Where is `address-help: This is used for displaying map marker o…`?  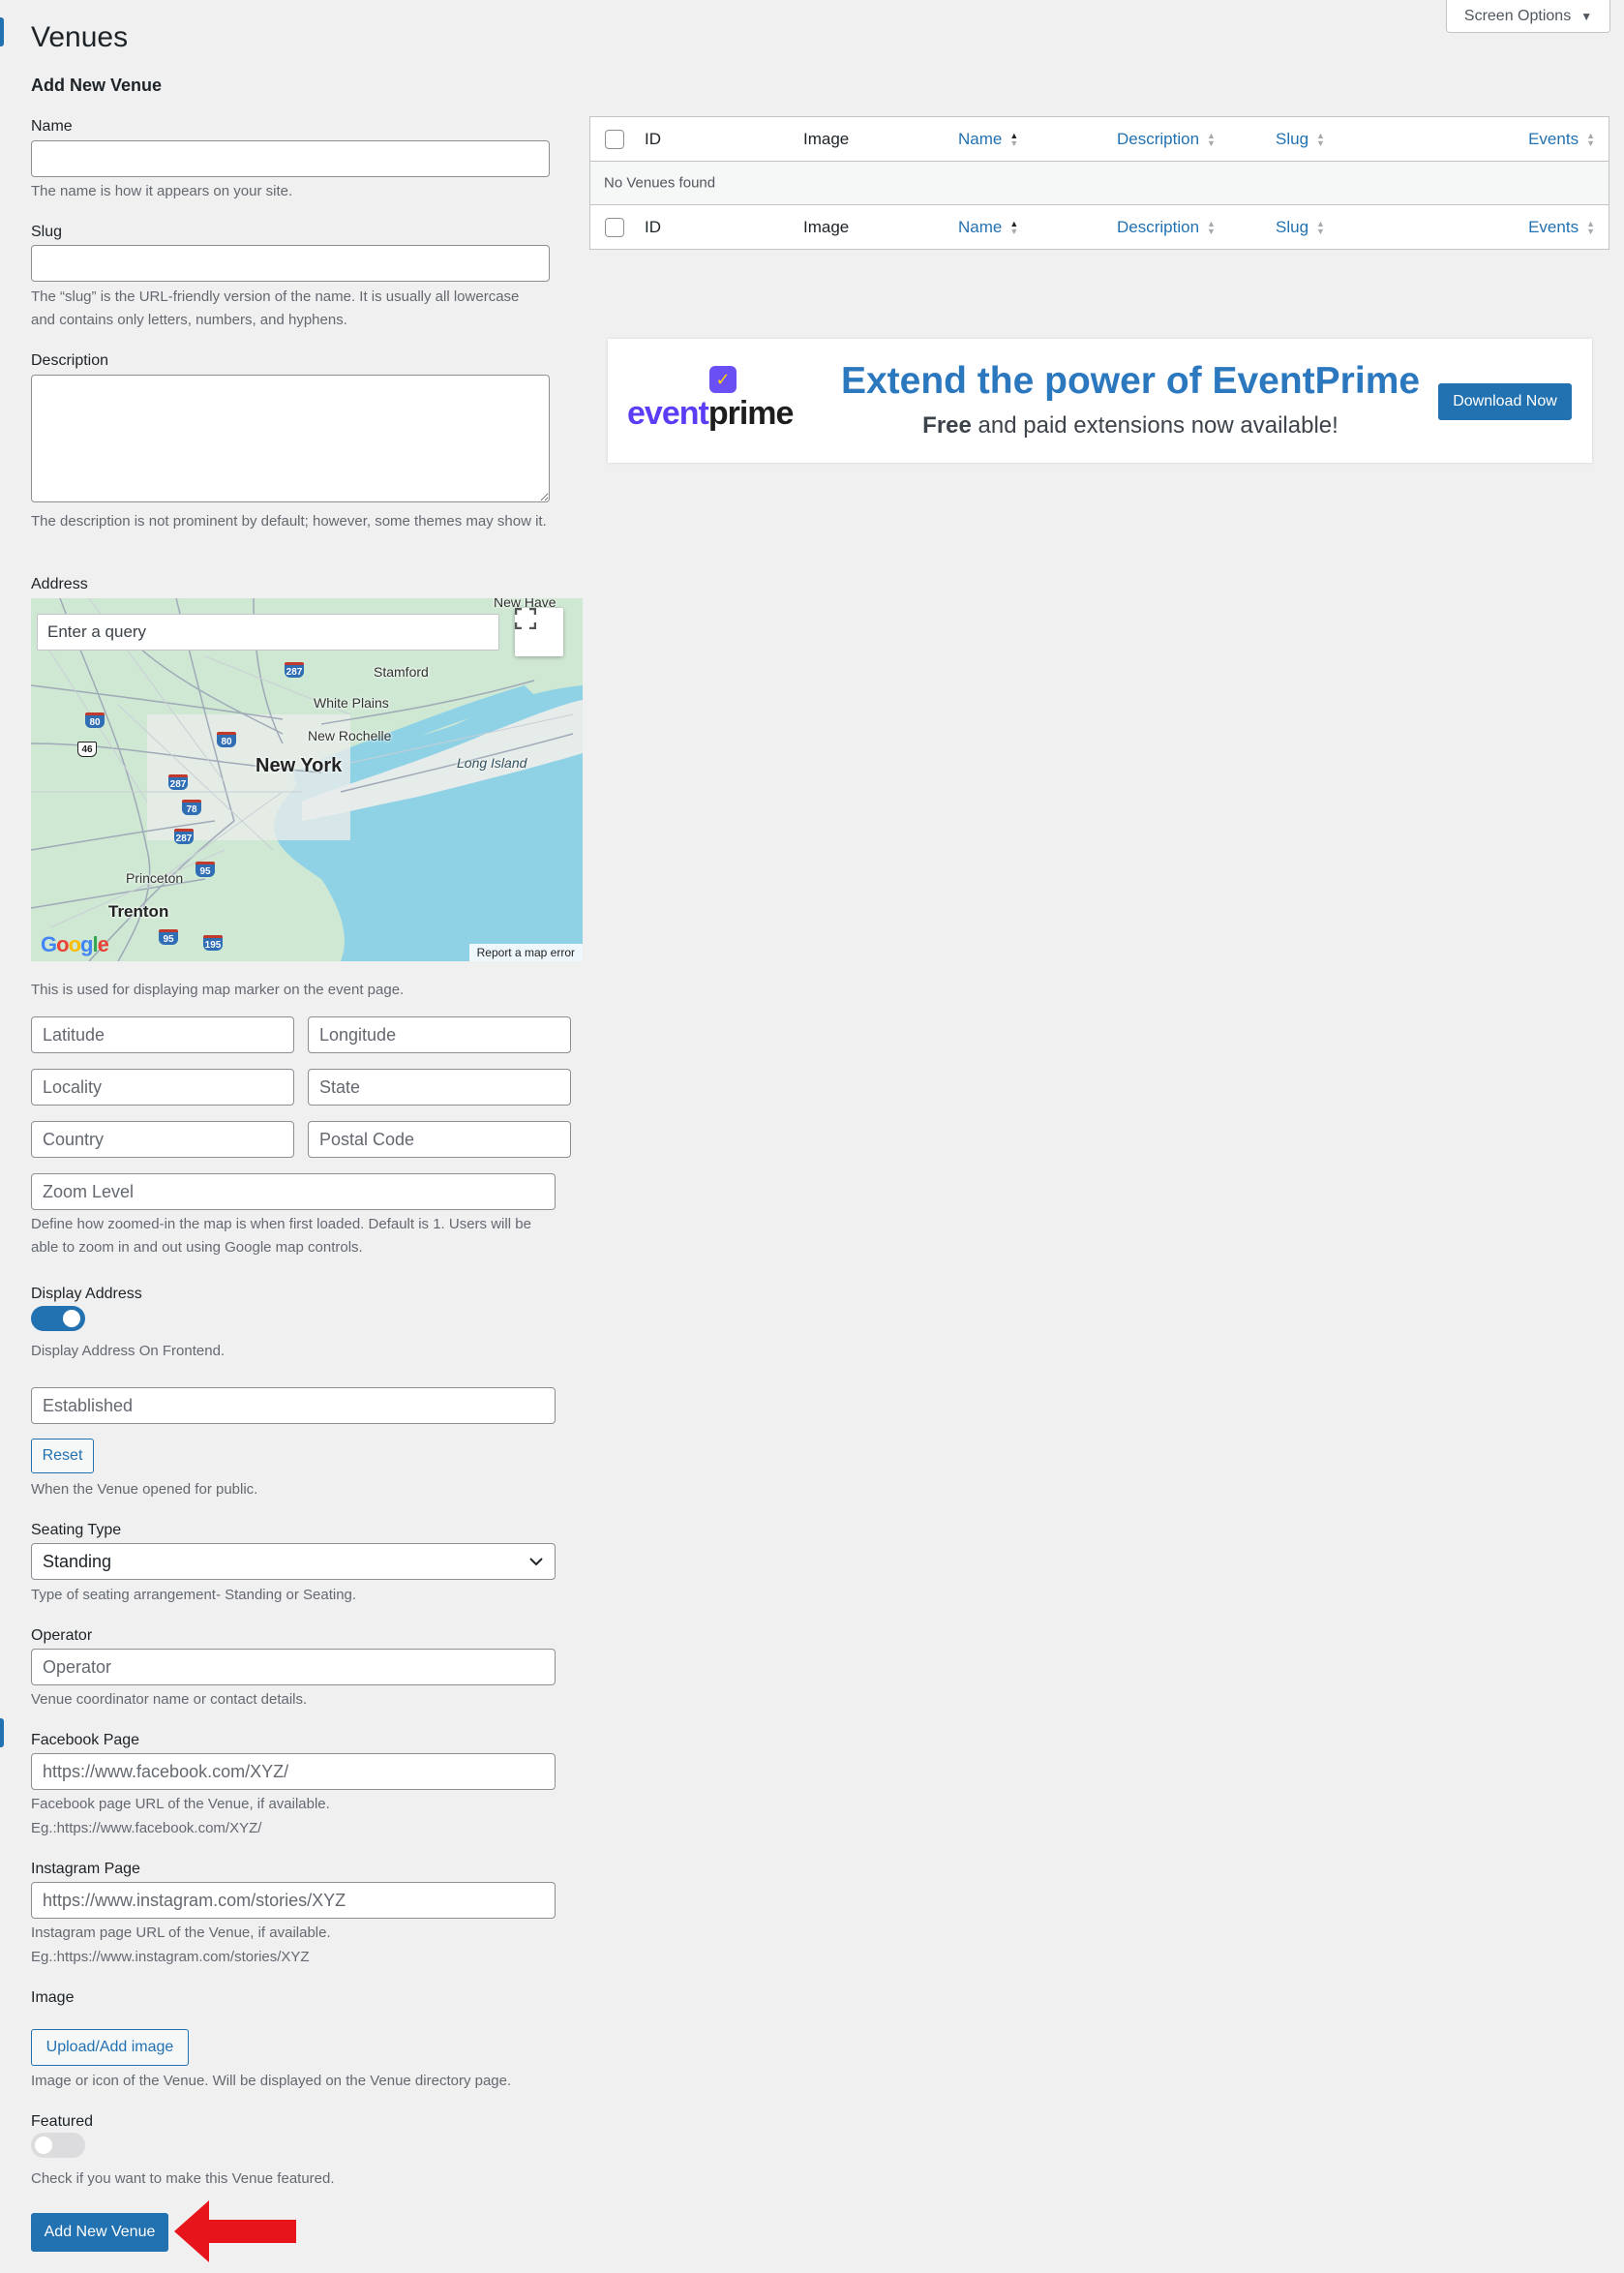
address-help: This is used for displaying map marker o… is located at coordinates (218, 990).